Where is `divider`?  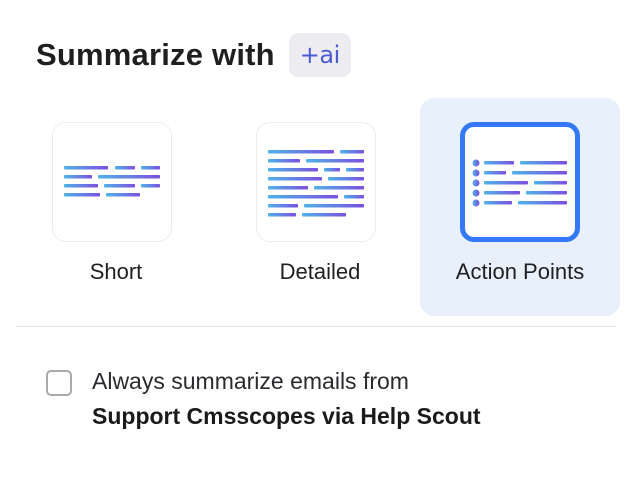
divider is located at coordinates (316, 326).